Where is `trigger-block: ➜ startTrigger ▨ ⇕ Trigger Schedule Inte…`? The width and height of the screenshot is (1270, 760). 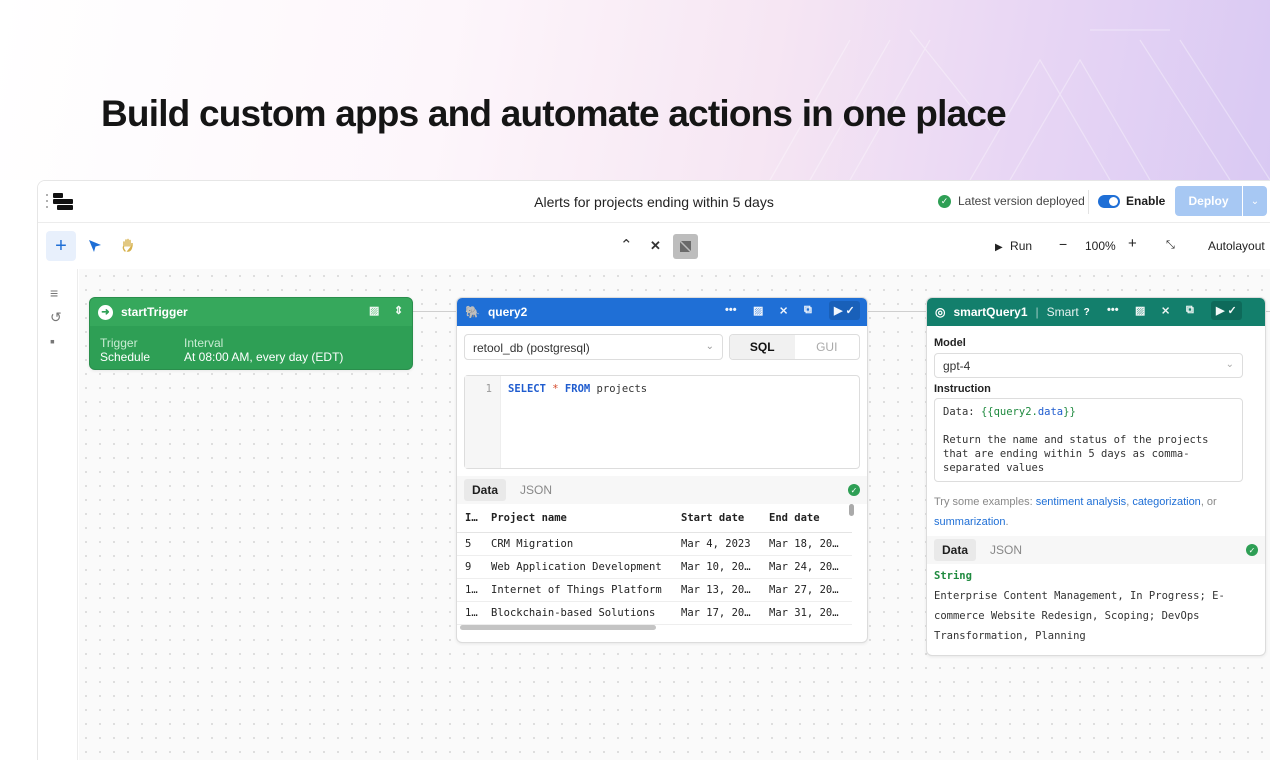
trigger-block: ➜ startTrigger ▨ ⇕ Trigger Schedule Inte… is located at coordinates (251, 333).